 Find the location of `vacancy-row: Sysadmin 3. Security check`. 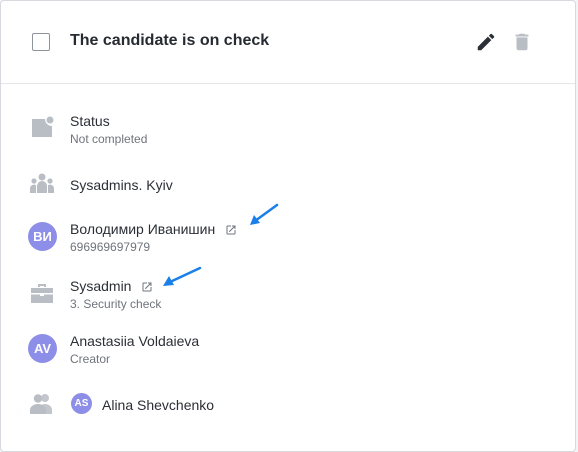

vacancy-row: Sysadmin 3. Security check is located at coordinates (288, 298).